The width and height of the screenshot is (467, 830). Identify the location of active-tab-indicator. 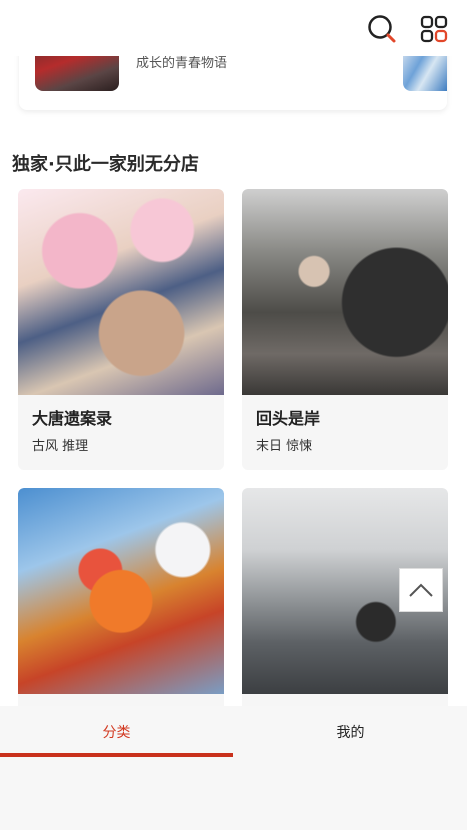
(116, 755).